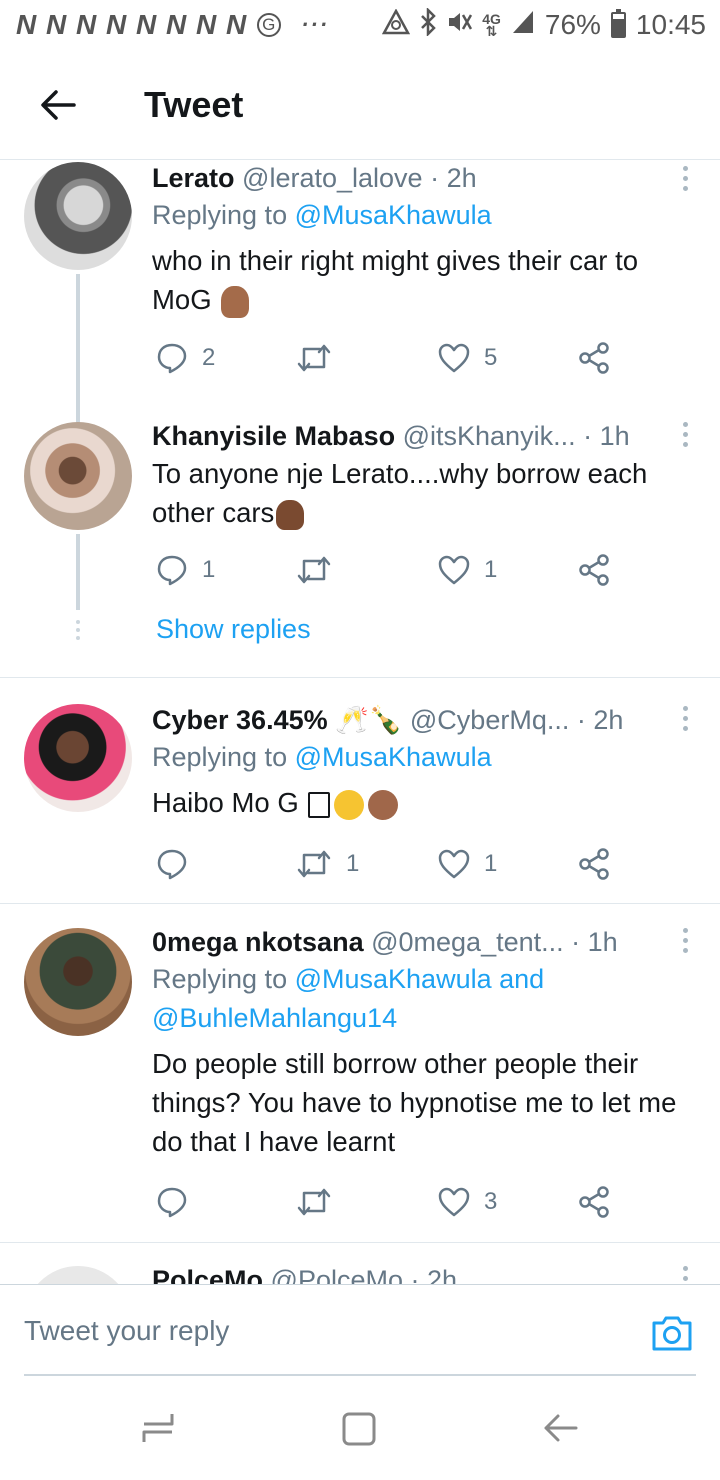 The width and height of the screenshot is (720, 1480). What do you see at coordinates (383, 804) in the screenshot?
I see `see-no-evil-monkey-emoji-icon` at bounding box center [383, 804].